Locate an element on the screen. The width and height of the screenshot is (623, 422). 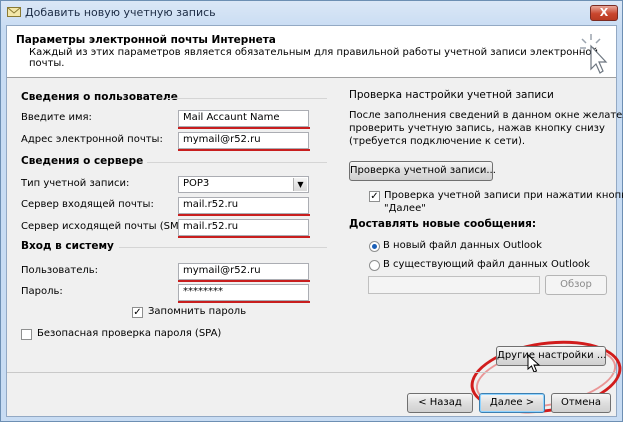
account-type-value: POP3 is located at coordinates (196, 183).